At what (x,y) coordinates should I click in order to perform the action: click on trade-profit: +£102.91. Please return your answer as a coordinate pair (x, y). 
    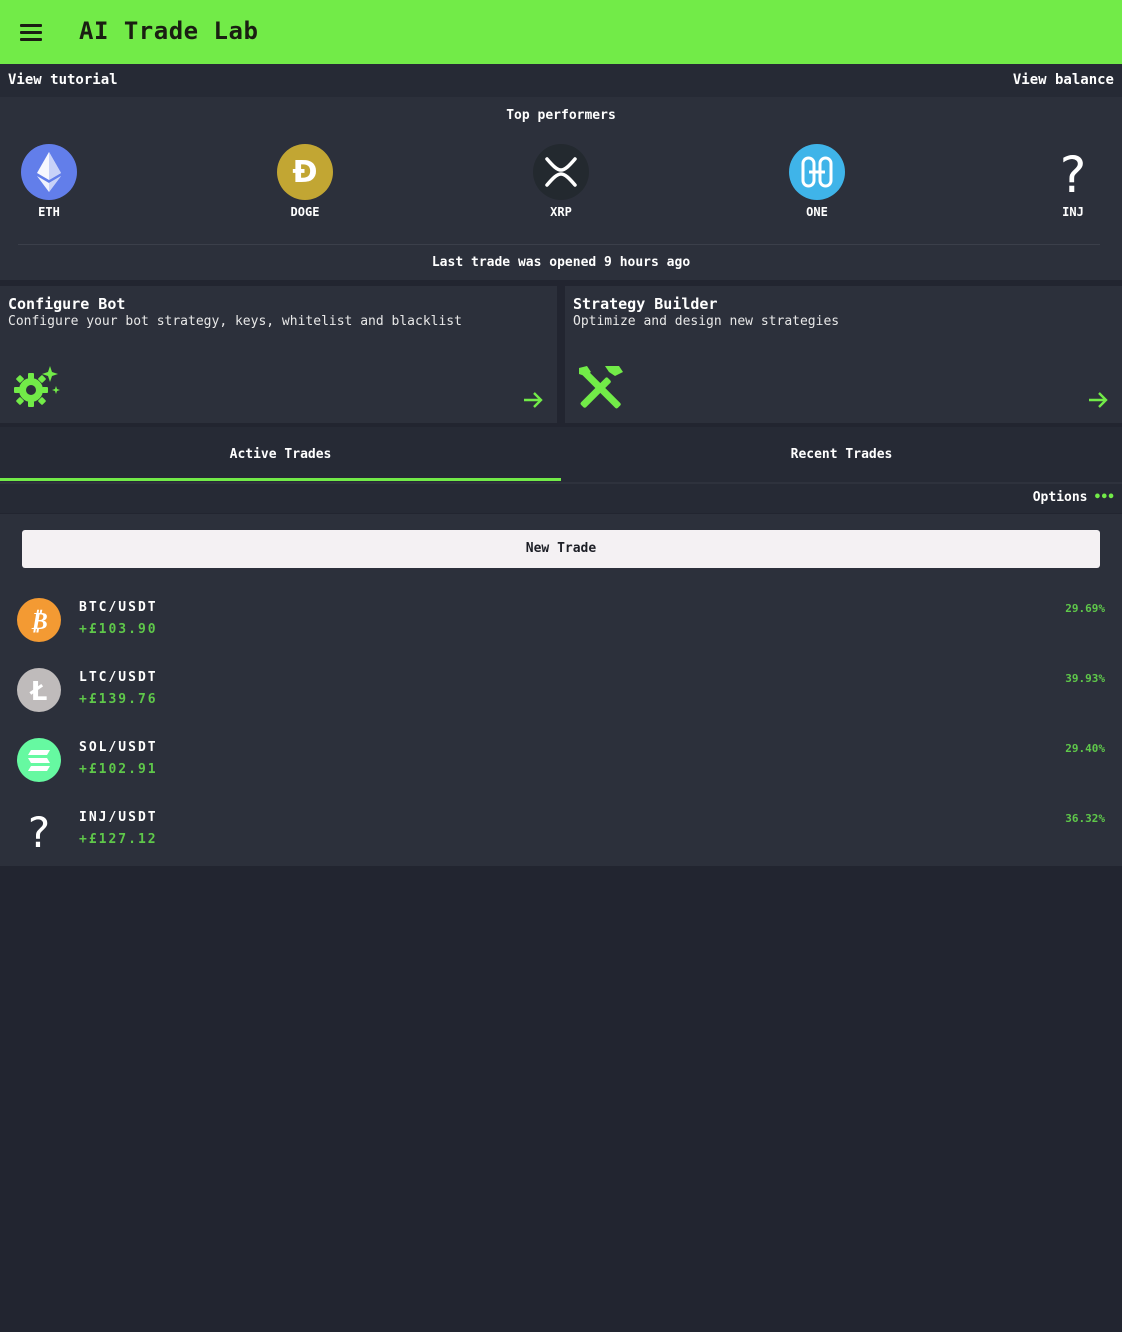
    Looking at the image, I should click on (118, 769).